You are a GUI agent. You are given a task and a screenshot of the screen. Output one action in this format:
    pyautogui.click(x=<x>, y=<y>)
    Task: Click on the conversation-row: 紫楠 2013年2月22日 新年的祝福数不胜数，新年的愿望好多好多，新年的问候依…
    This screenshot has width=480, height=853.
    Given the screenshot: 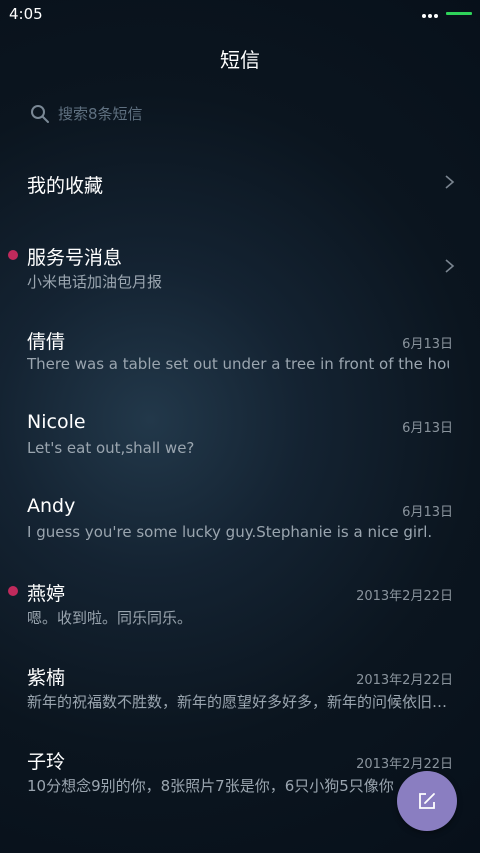 What is the action you would take?
    pyautogui.click(x=240, y=686)
    